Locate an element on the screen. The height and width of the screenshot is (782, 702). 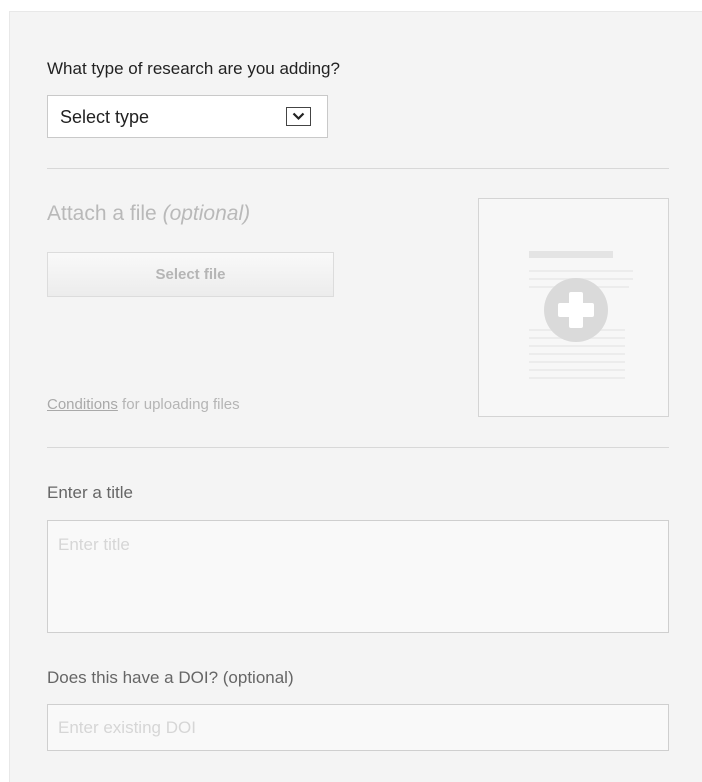
doi-input is located at coordinates (358, 727).